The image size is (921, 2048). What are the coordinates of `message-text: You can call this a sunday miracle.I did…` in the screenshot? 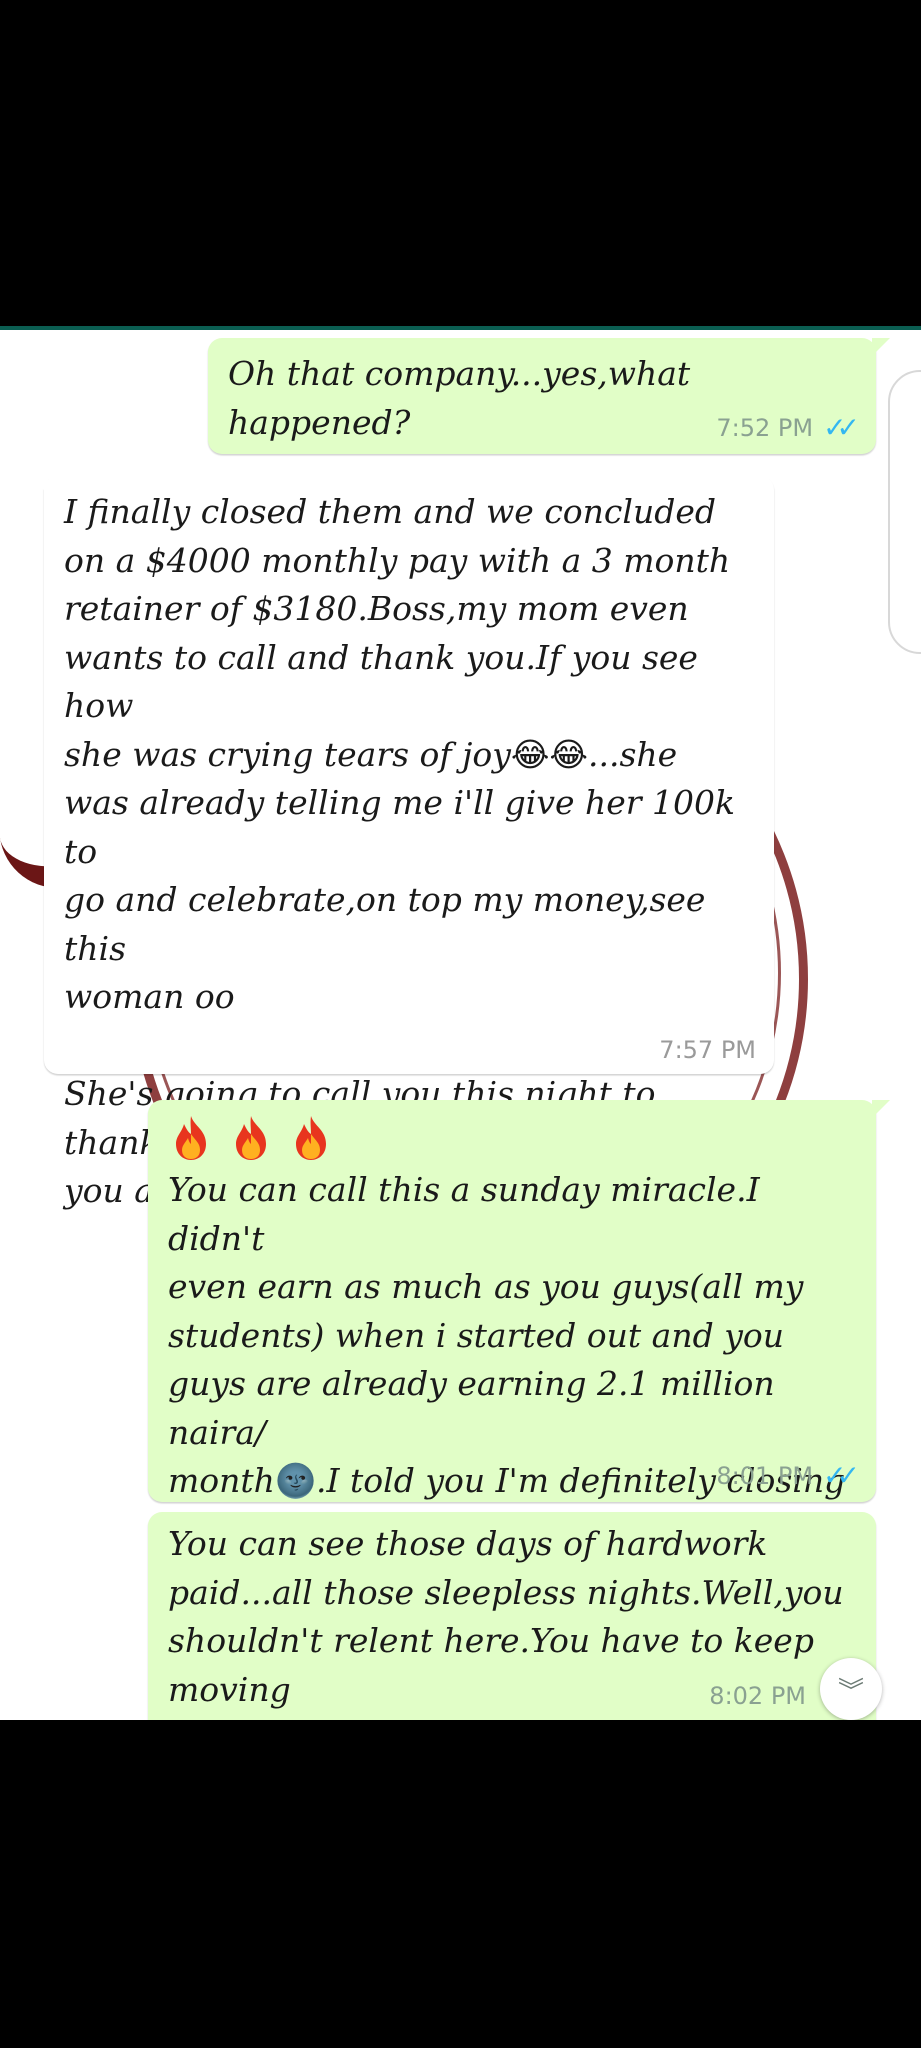 It's located at (513, 1360).